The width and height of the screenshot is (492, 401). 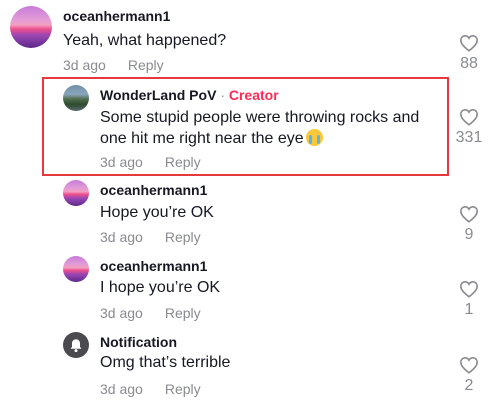 What do you see at coordinates (253, 95) in the screenshot?
I see `creator-badge: Creator` at bounding box center [253, 95].